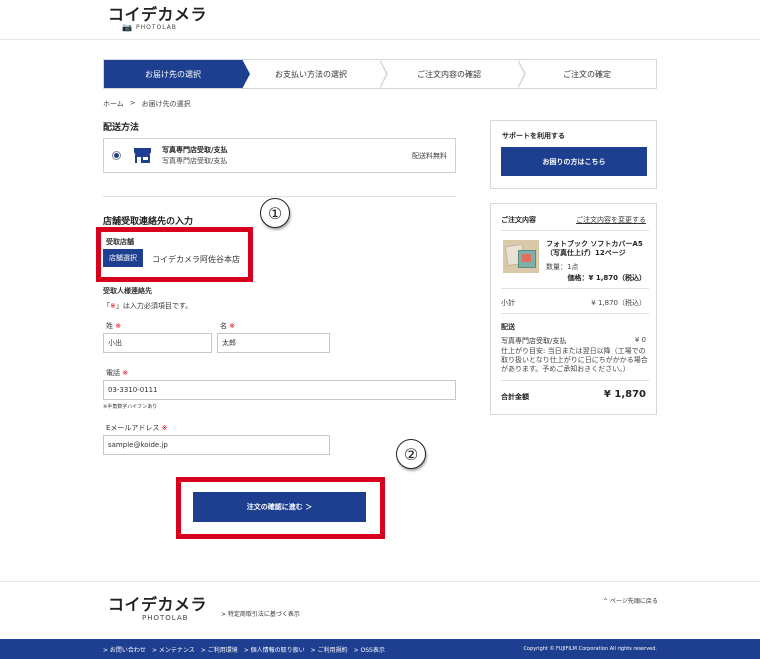 The image size is (760, 659). I want to click on page-top-link: ^ ページ先頭に戻る, so click(630, 600).